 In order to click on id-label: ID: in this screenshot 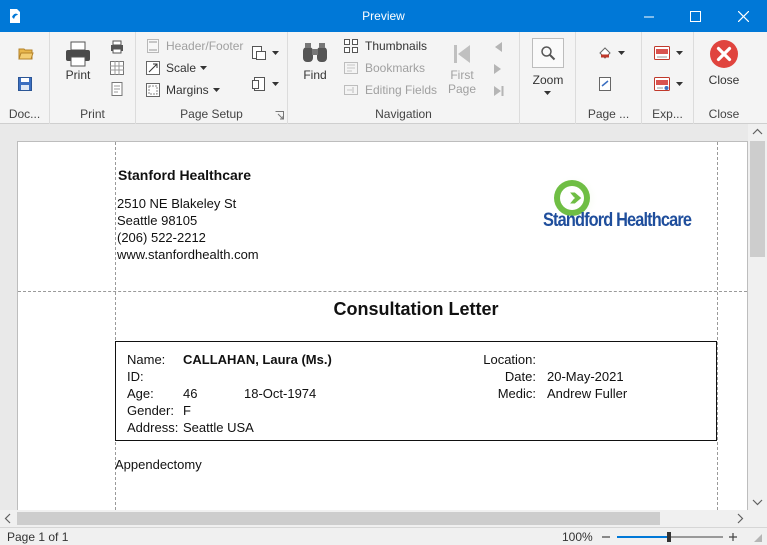, I will do `click(135, 376)`.